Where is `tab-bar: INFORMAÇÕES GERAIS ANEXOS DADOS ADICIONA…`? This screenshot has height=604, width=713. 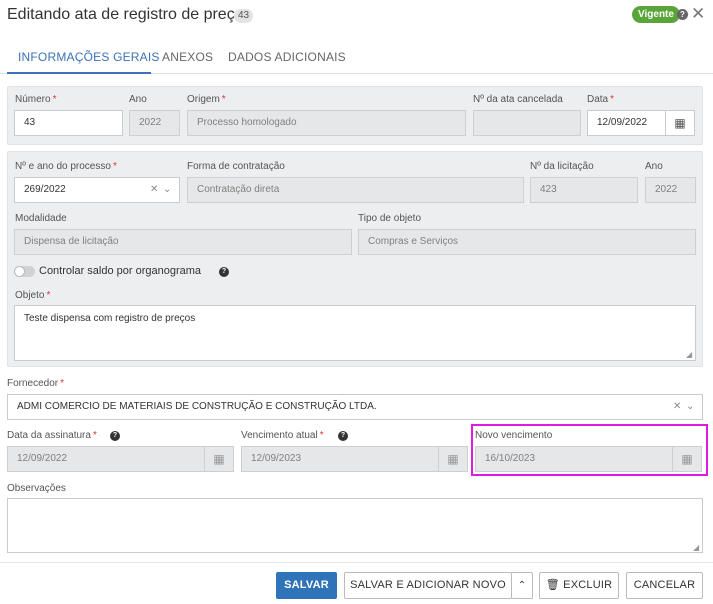
tab-bar: INFORMAÇÕES GERAIS ANEXOS DADOS ADICIONA… is located at coordinates (356, 55).